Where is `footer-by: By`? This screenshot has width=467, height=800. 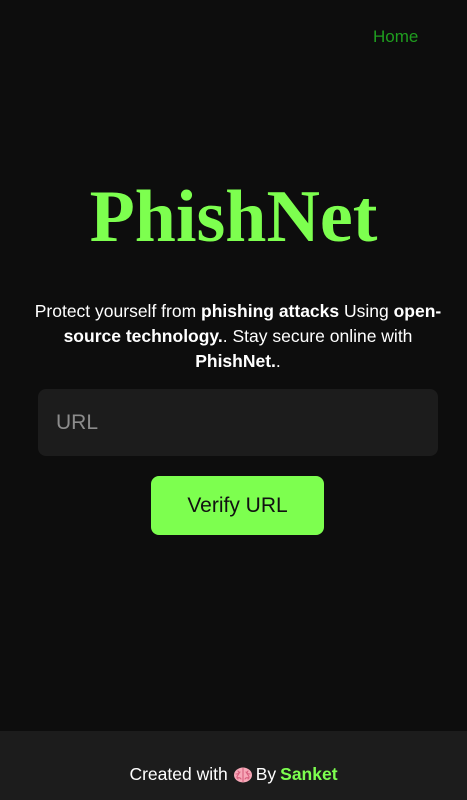 footer-by: By is located at coordinates (266, 774).